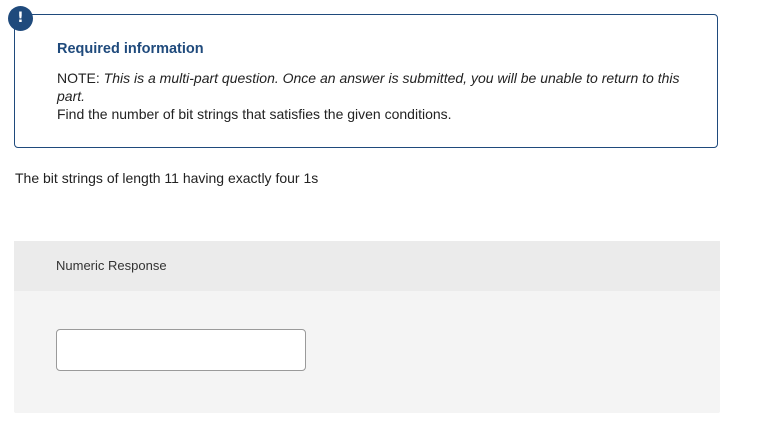 This screenshot has height=440, width=771. What do you see at coordinates (181, 350) in the screenshot?
I see `answer-input` at bounding box center [181, 350].